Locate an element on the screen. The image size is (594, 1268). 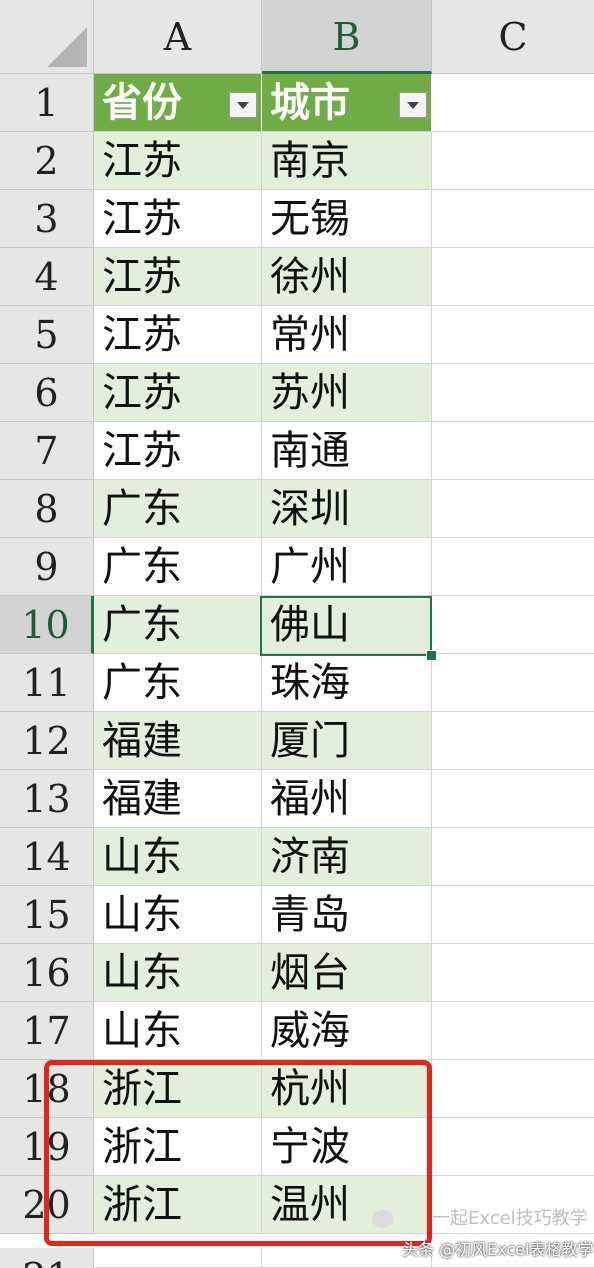
row-header-8: 8 is located at coordinates (47, 509).